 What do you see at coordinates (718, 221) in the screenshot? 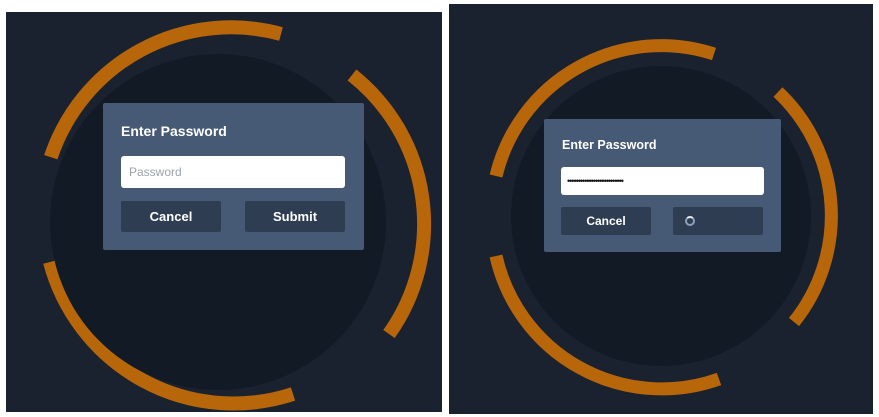
I see `submit-button-loading` at bounding box center [718, 221].